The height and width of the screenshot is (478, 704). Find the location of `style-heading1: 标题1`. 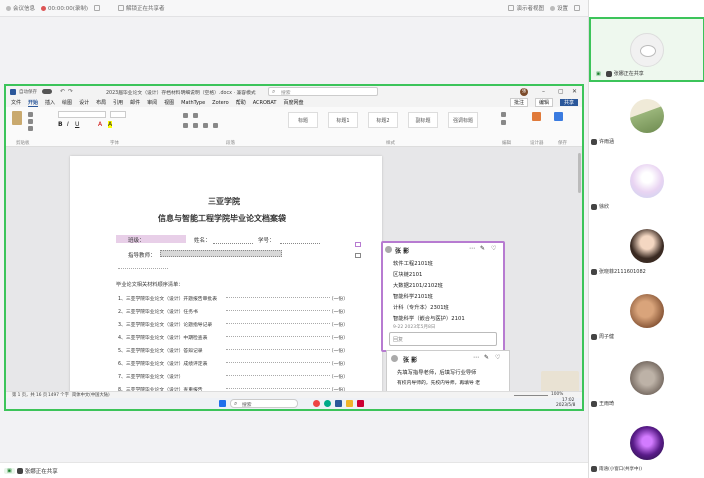

style-heading1: 标题1 is located at coordinates (343, 120).